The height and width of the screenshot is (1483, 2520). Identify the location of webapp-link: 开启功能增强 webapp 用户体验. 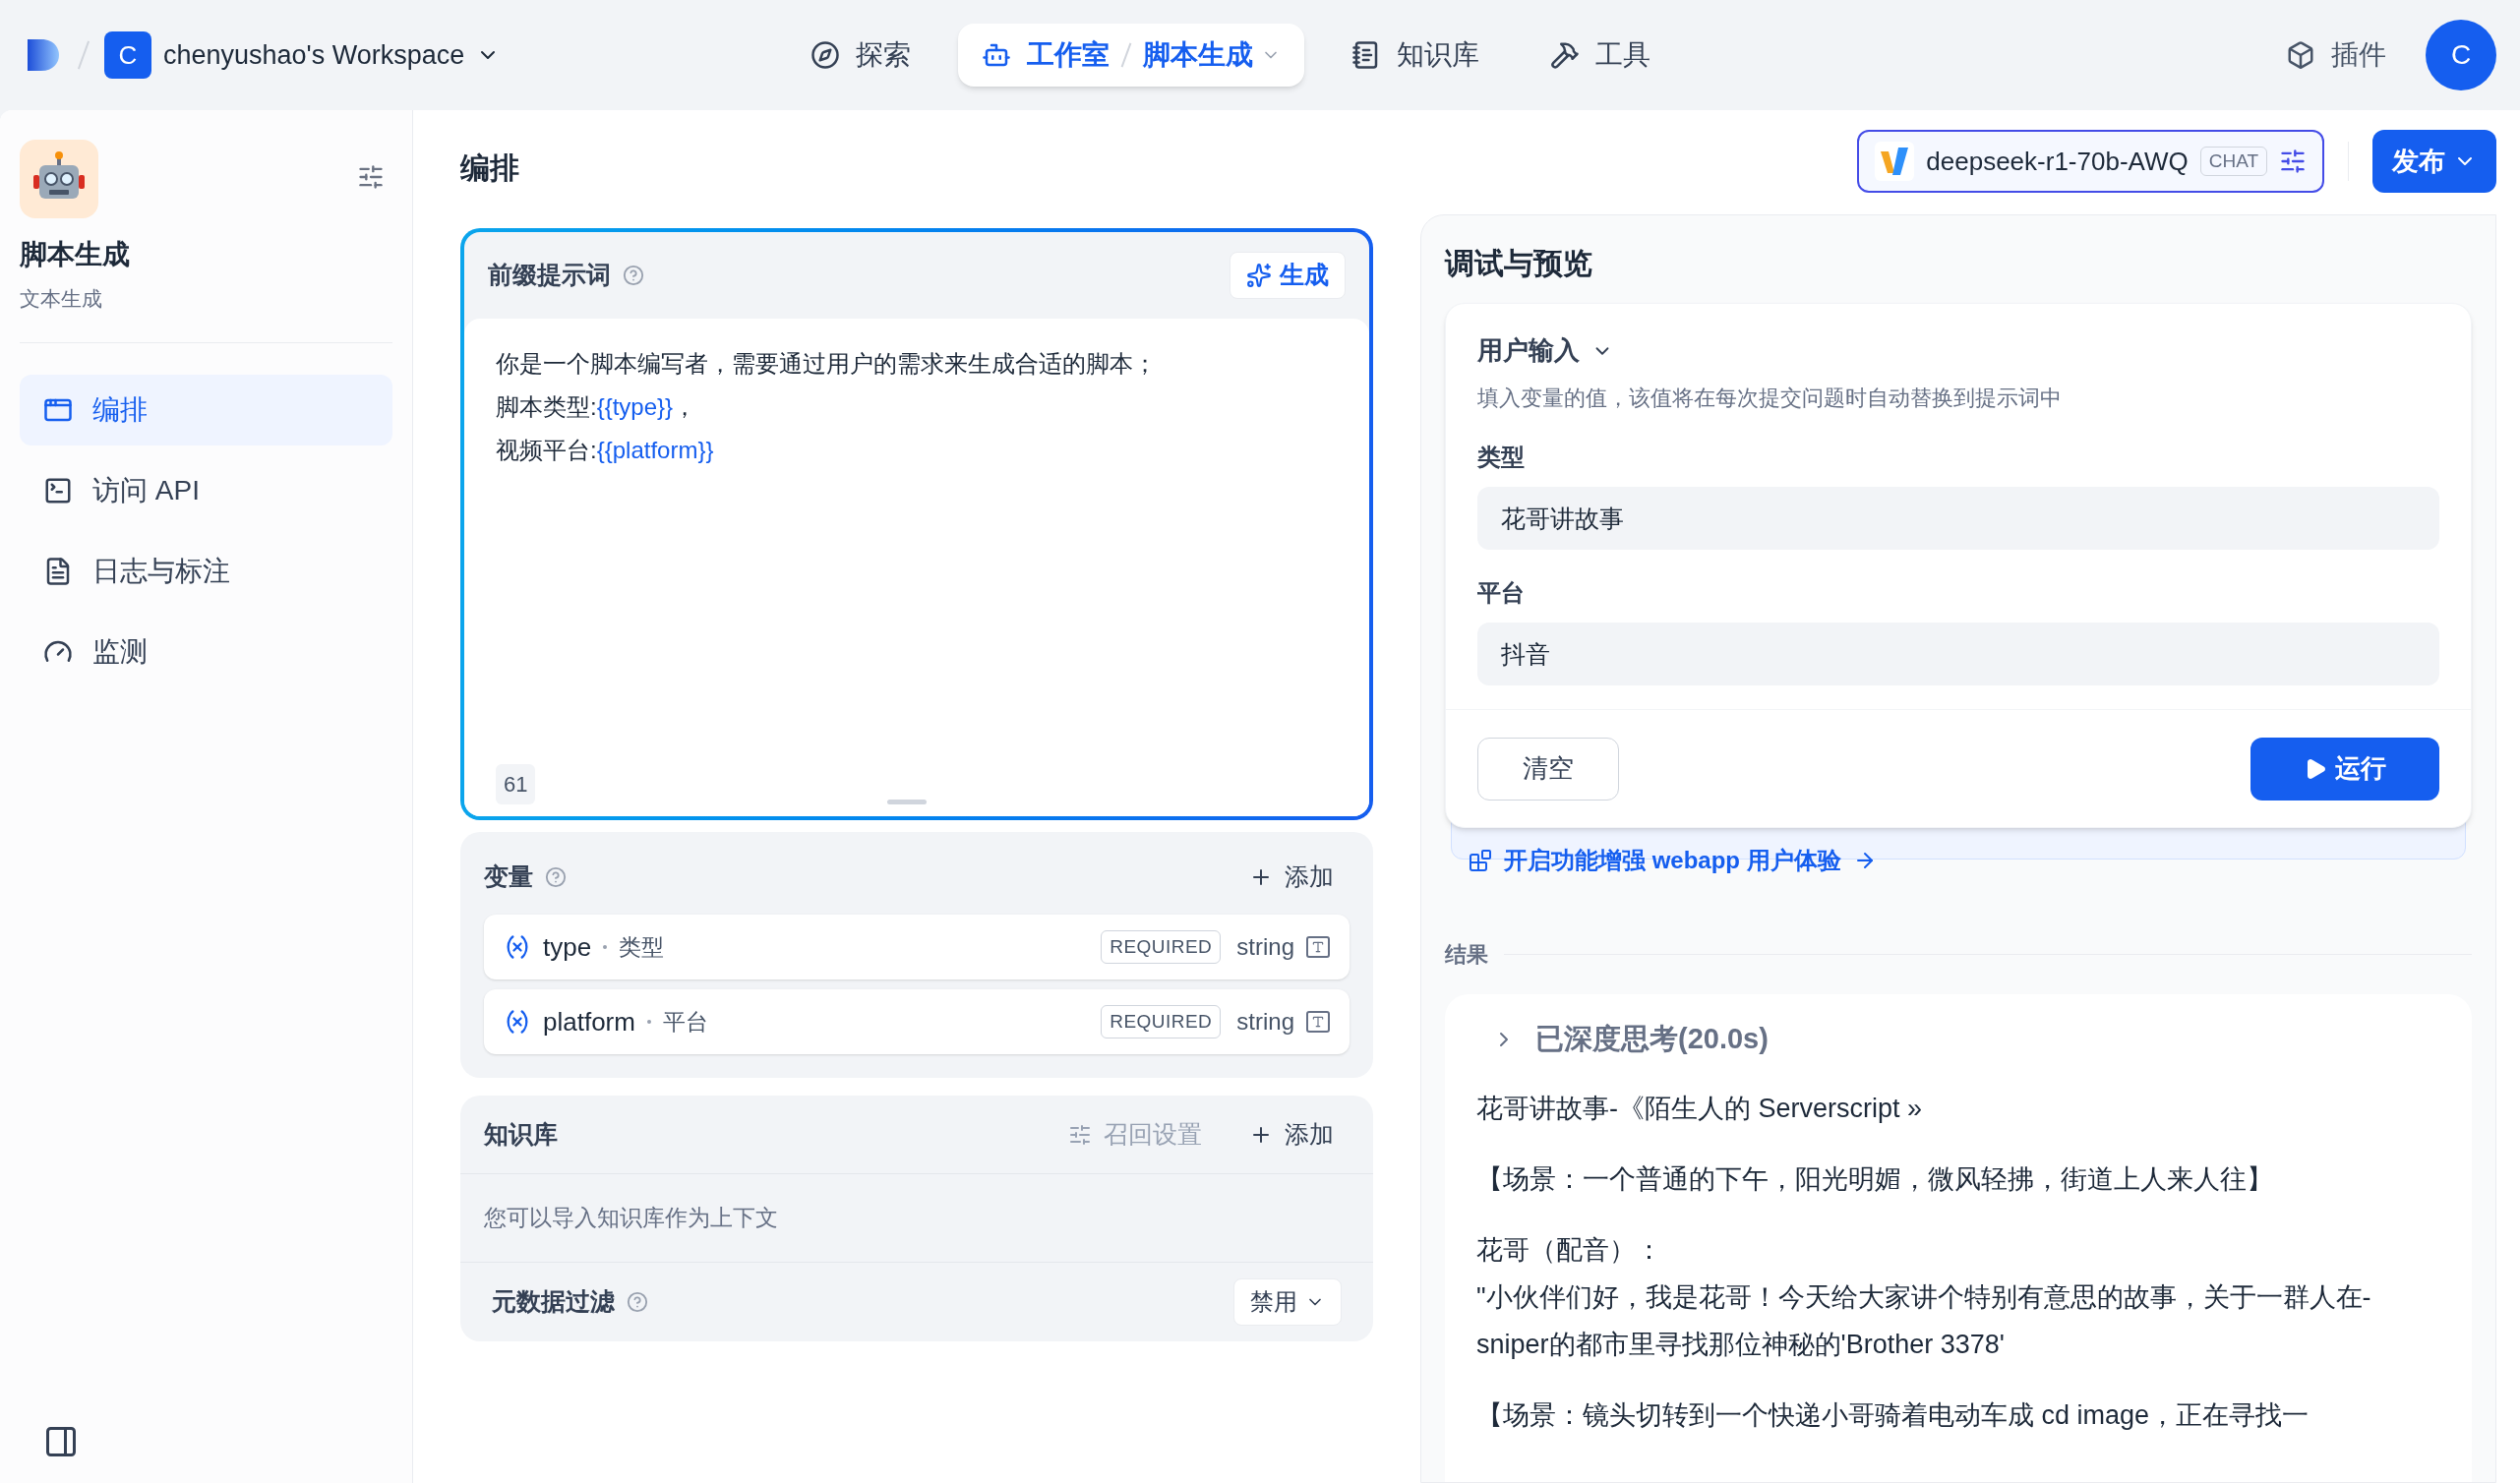
(1672, 860).